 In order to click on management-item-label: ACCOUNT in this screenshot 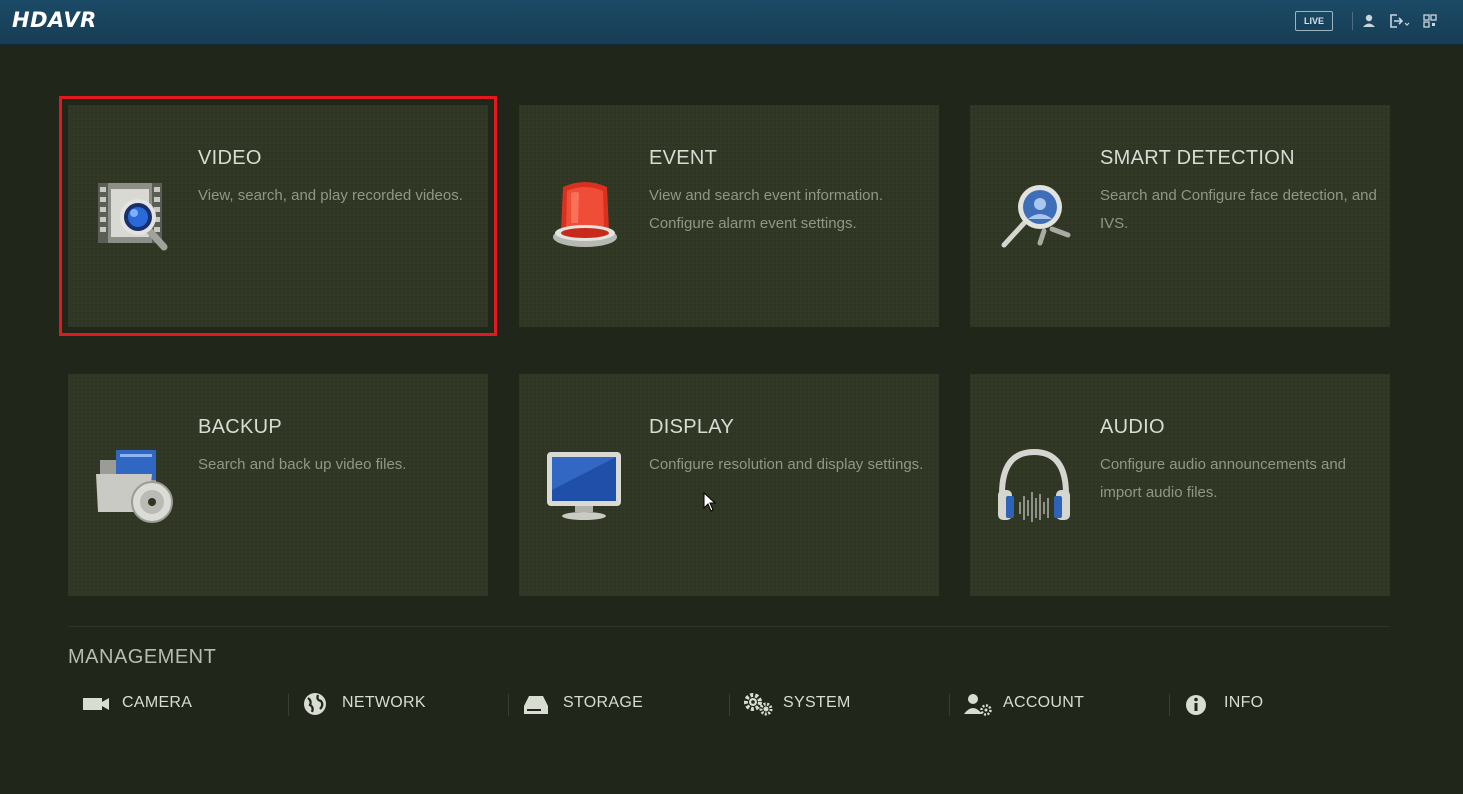, I will do `click(1044, 702)`.